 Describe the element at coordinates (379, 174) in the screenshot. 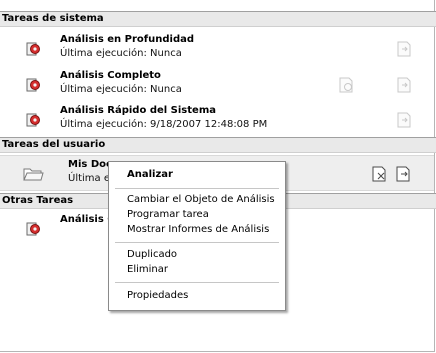

I see `delete-task-icon` at that location.